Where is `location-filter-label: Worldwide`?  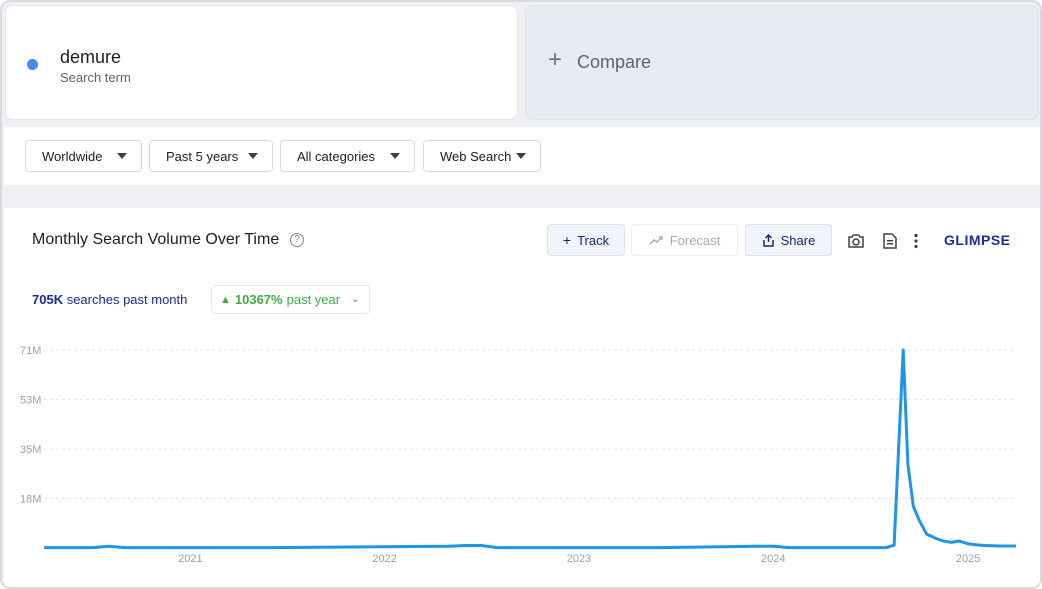 location-filter-label: Worldwide is located at coordinates (72, 156).